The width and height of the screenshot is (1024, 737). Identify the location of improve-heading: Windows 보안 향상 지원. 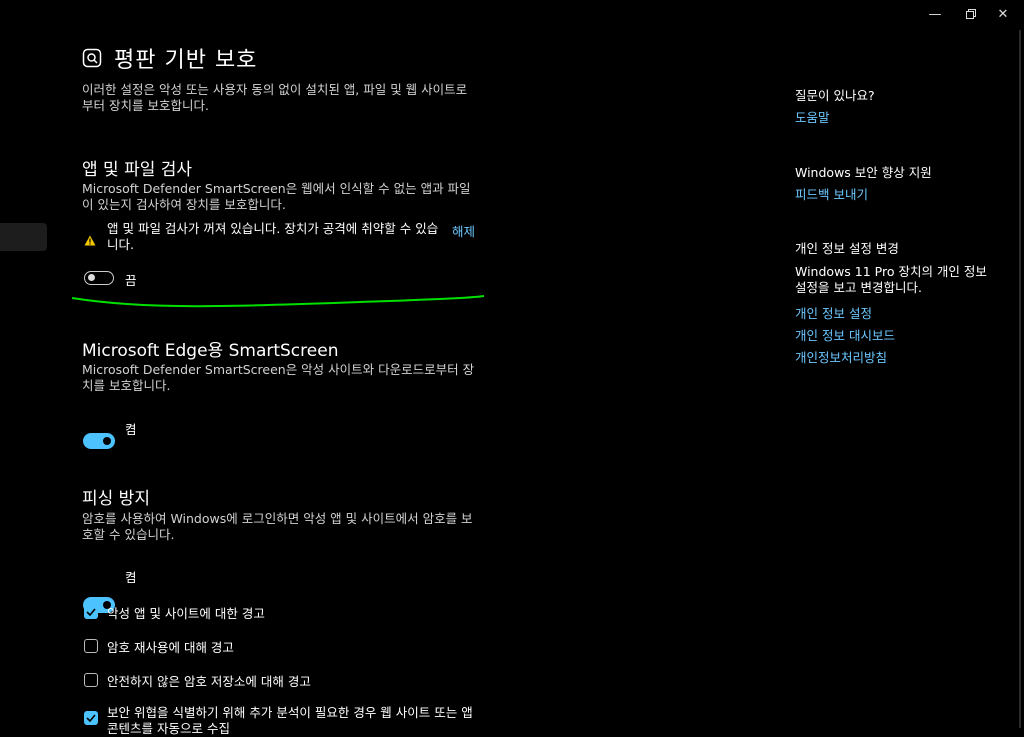
(863, 172).